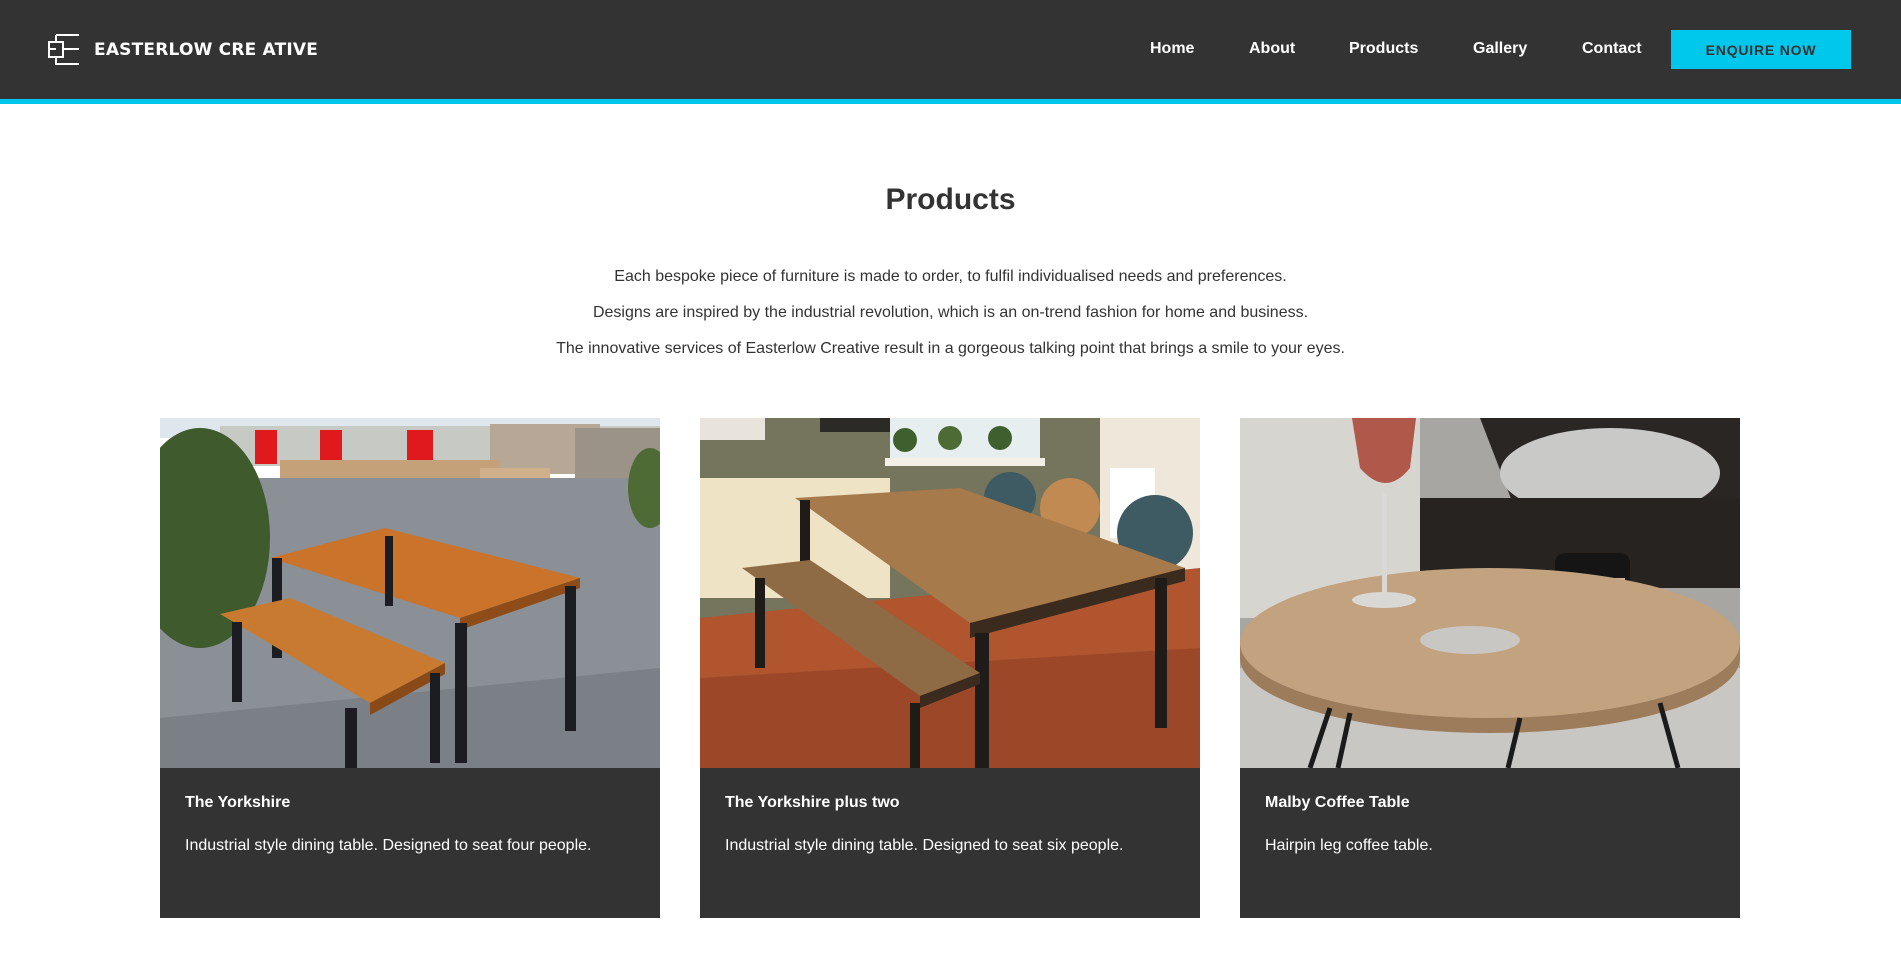 This screenshot has width=1901, height=977. Describe the element at coordinates (1349, 845) in the screenshot. I see `product-description: Hairpin leg coffee table.` at that location.